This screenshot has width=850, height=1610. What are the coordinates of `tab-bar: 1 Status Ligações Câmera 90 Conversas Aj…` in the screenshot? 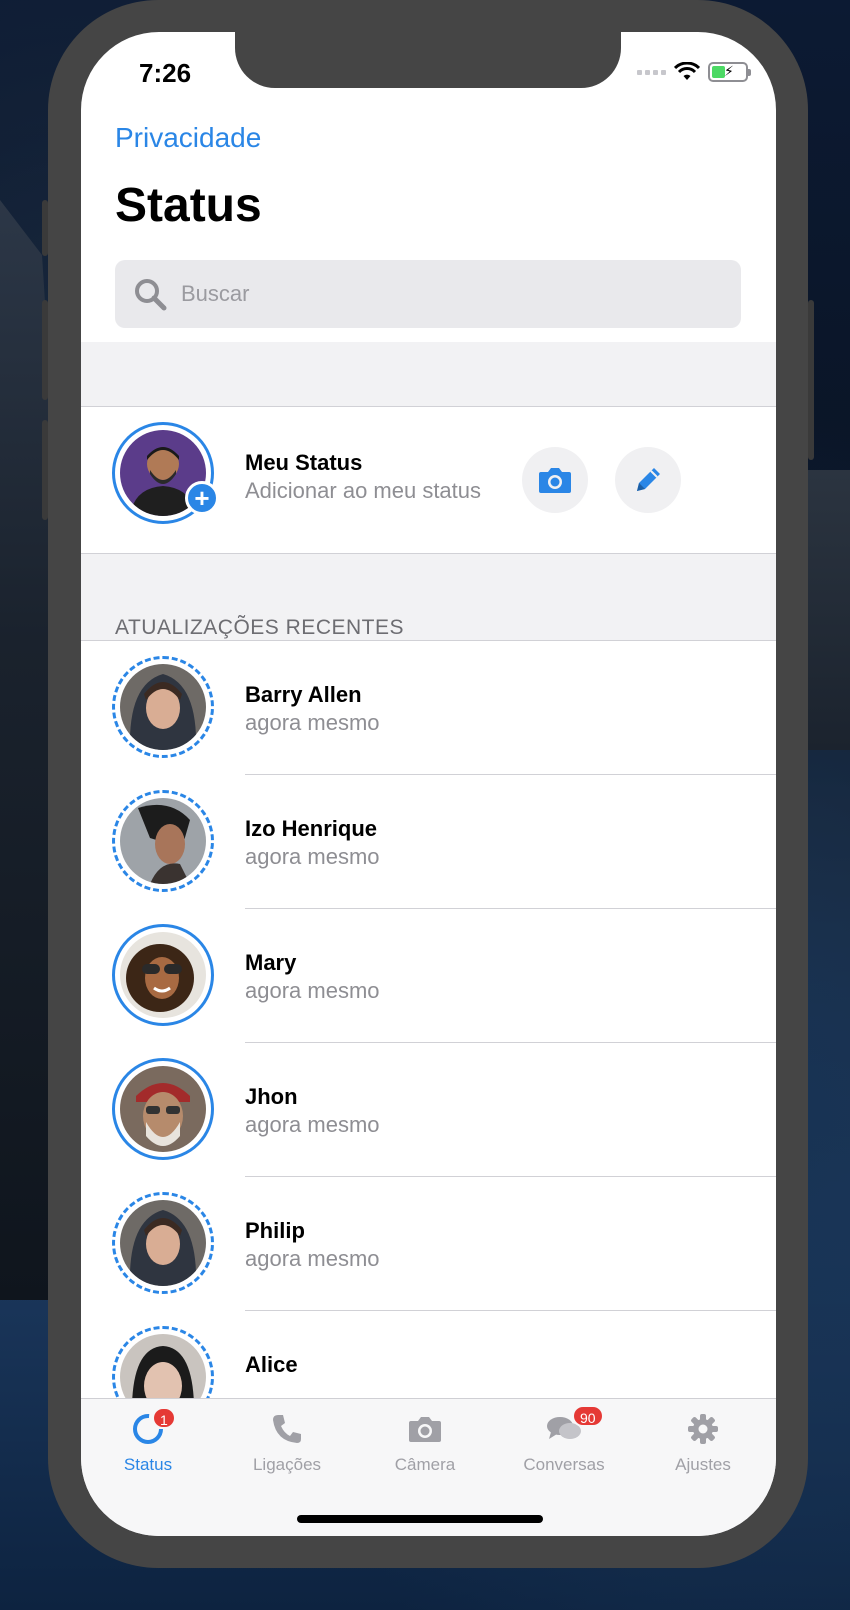 It's located at (428, 1467).